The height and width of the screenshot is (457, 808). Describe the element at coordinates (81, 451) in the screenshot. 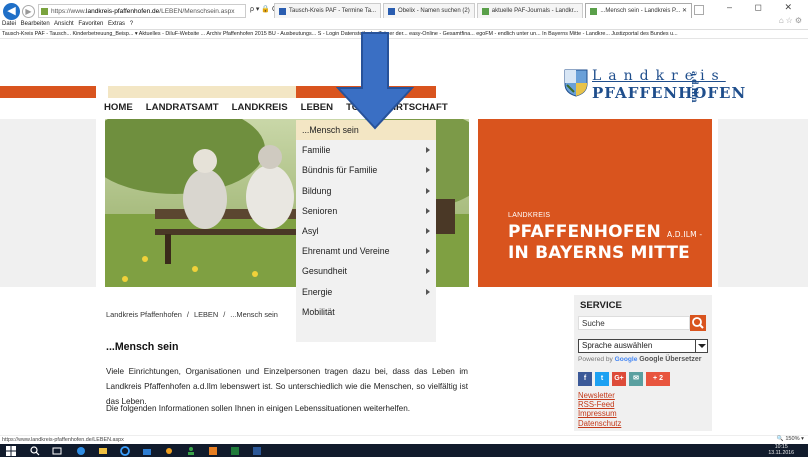

I see `edge-icon` at that location.